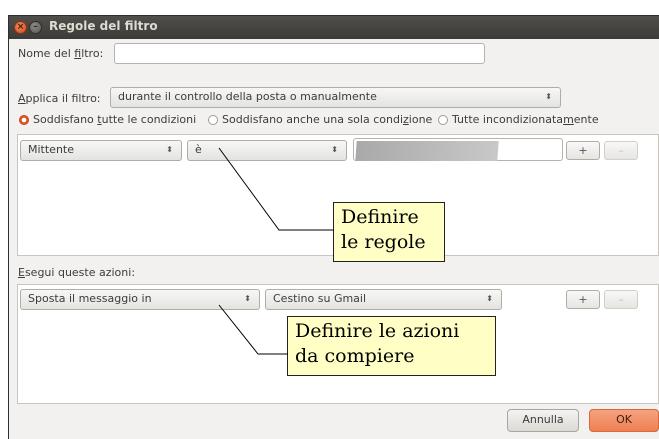  What do you see at coordinates (543, 420) in the screenshot?
I see `cancel-button: Annulla` at bounding box center [543, 420].